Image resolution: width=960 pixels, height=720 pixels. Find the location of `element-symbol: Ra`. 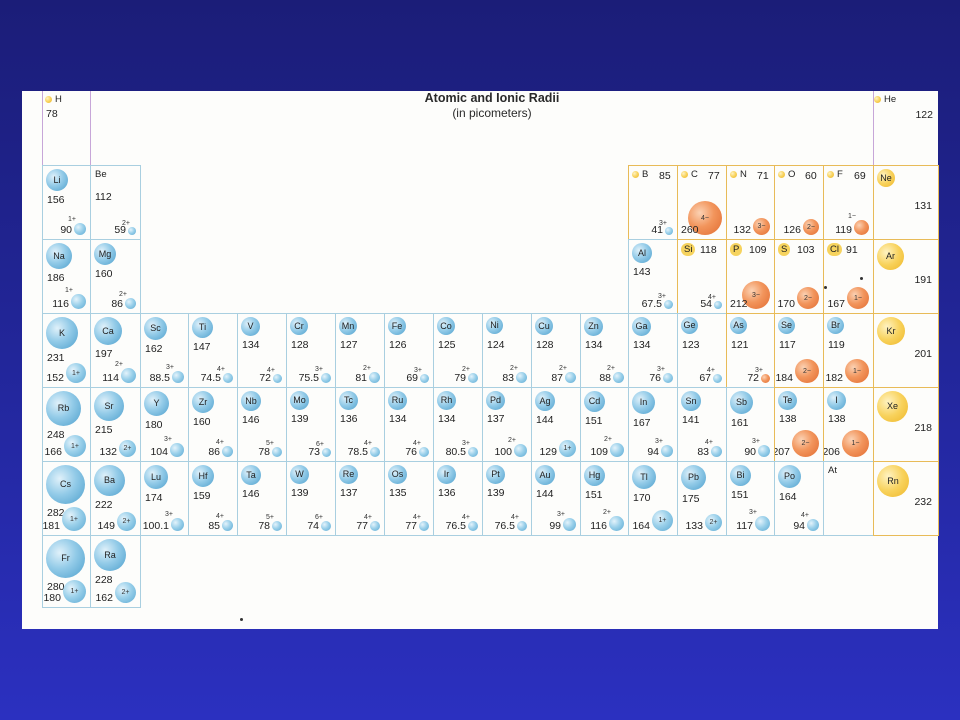

element-symbol: Ra is located at coordinates (110, 555).